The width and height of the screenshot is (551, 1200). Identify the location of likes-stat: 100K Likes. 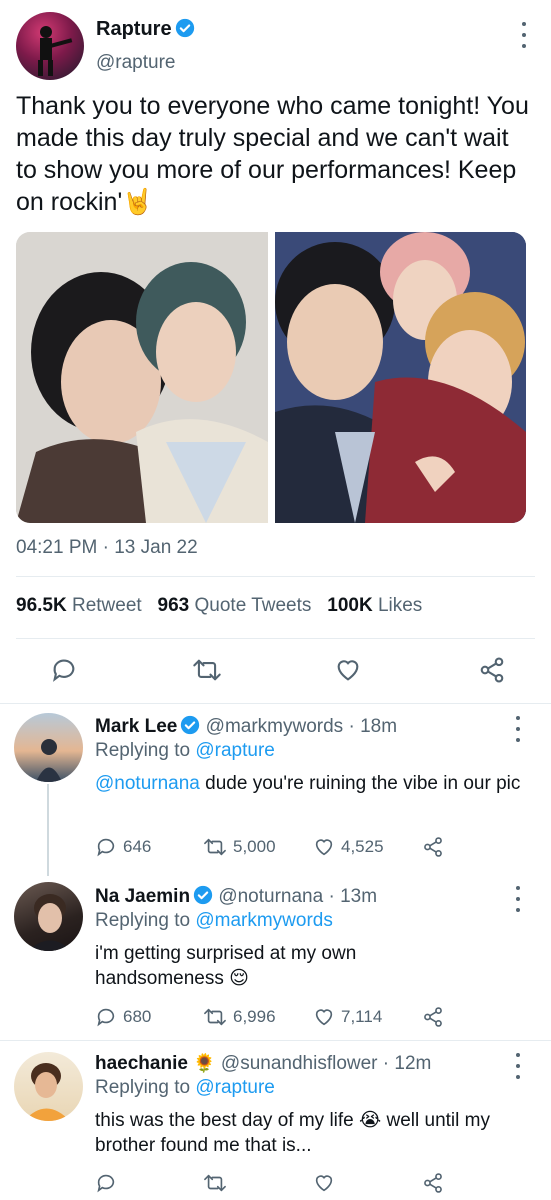
(374, 605).